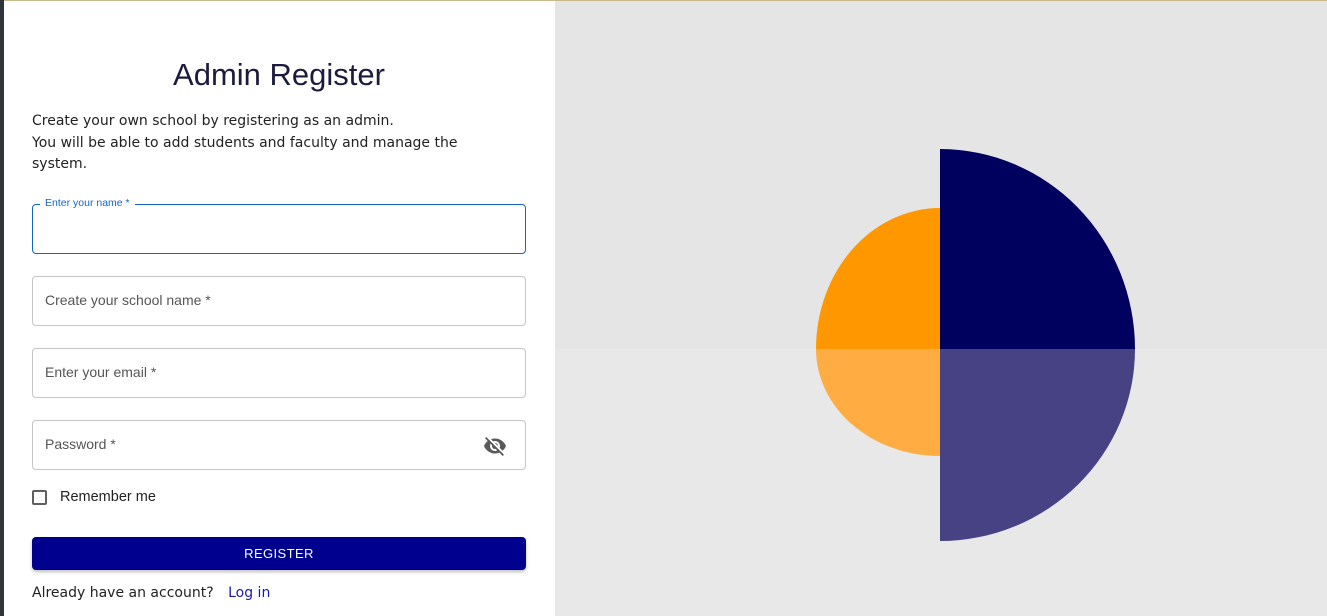  I want to click on name-field: Enter your name *, so click(279, 225).